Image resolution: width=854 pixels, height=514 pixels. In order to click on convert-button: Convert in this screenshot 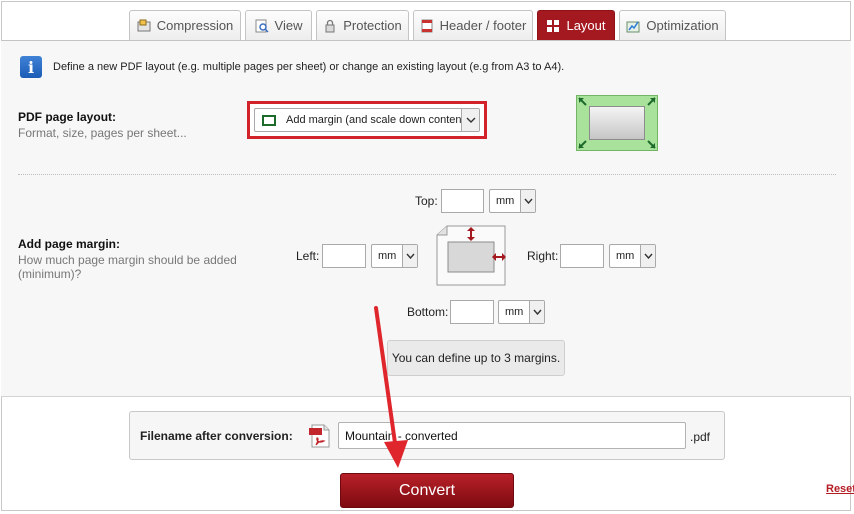, I will do `click(427, 490)`.